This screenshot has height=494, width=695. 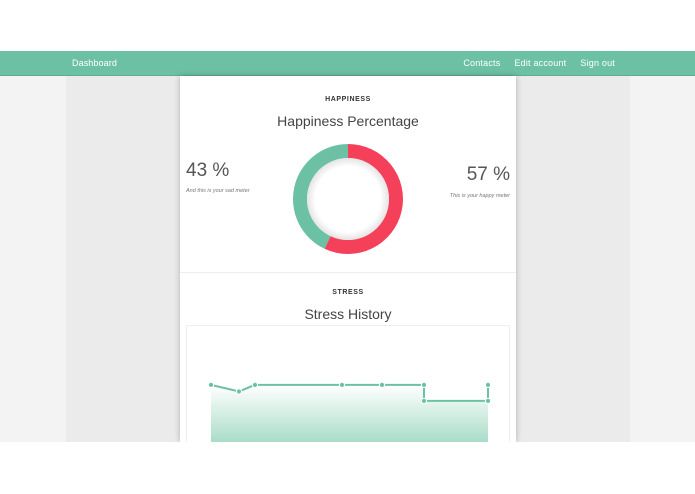 I want to click on sad-caption: And this is your sad meter, so click(x=218, y=191).